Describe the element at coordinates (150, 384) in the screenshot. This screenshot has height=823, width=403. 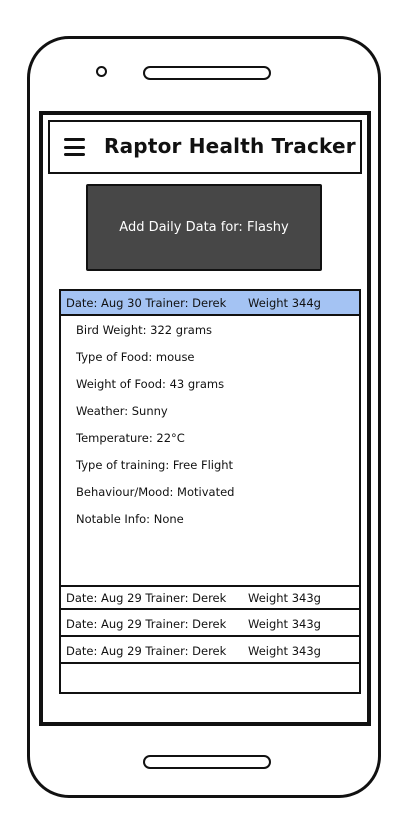
I see `detail-food-weight: Weight of Food: 43 grams` at that location.